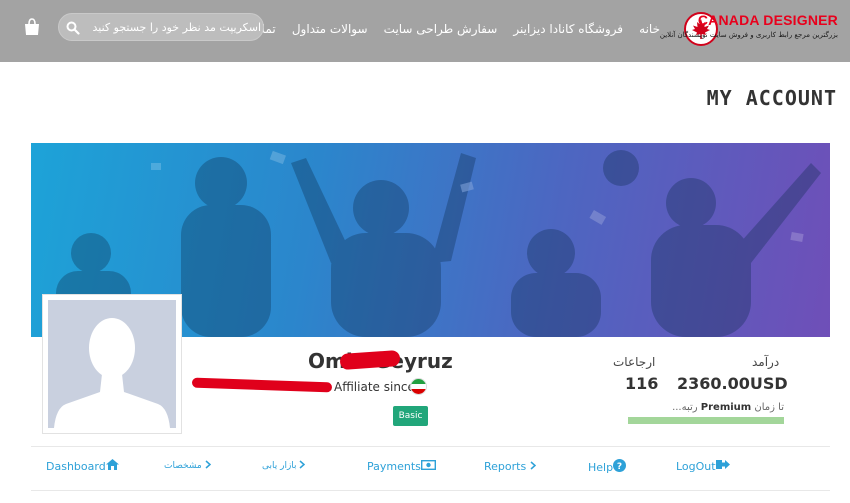 This screenshot has width=850, height=503. I want to click on page-title: MY ACCOUNT, so click(771, 98).